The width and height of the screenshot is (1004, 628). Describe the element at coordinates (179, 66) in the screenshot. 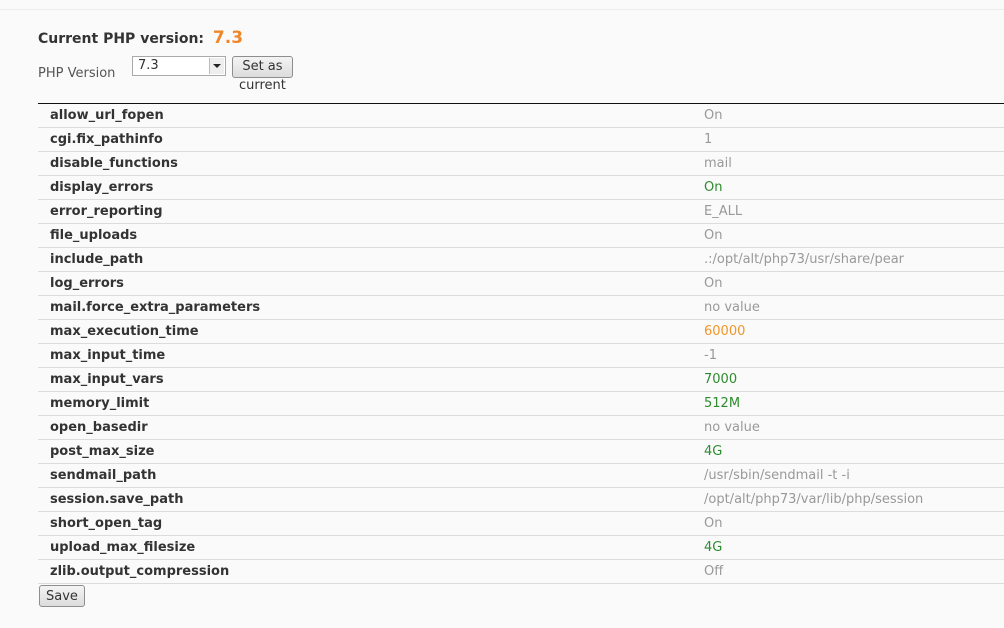

I see `php-version-select: 7.3` at that location.